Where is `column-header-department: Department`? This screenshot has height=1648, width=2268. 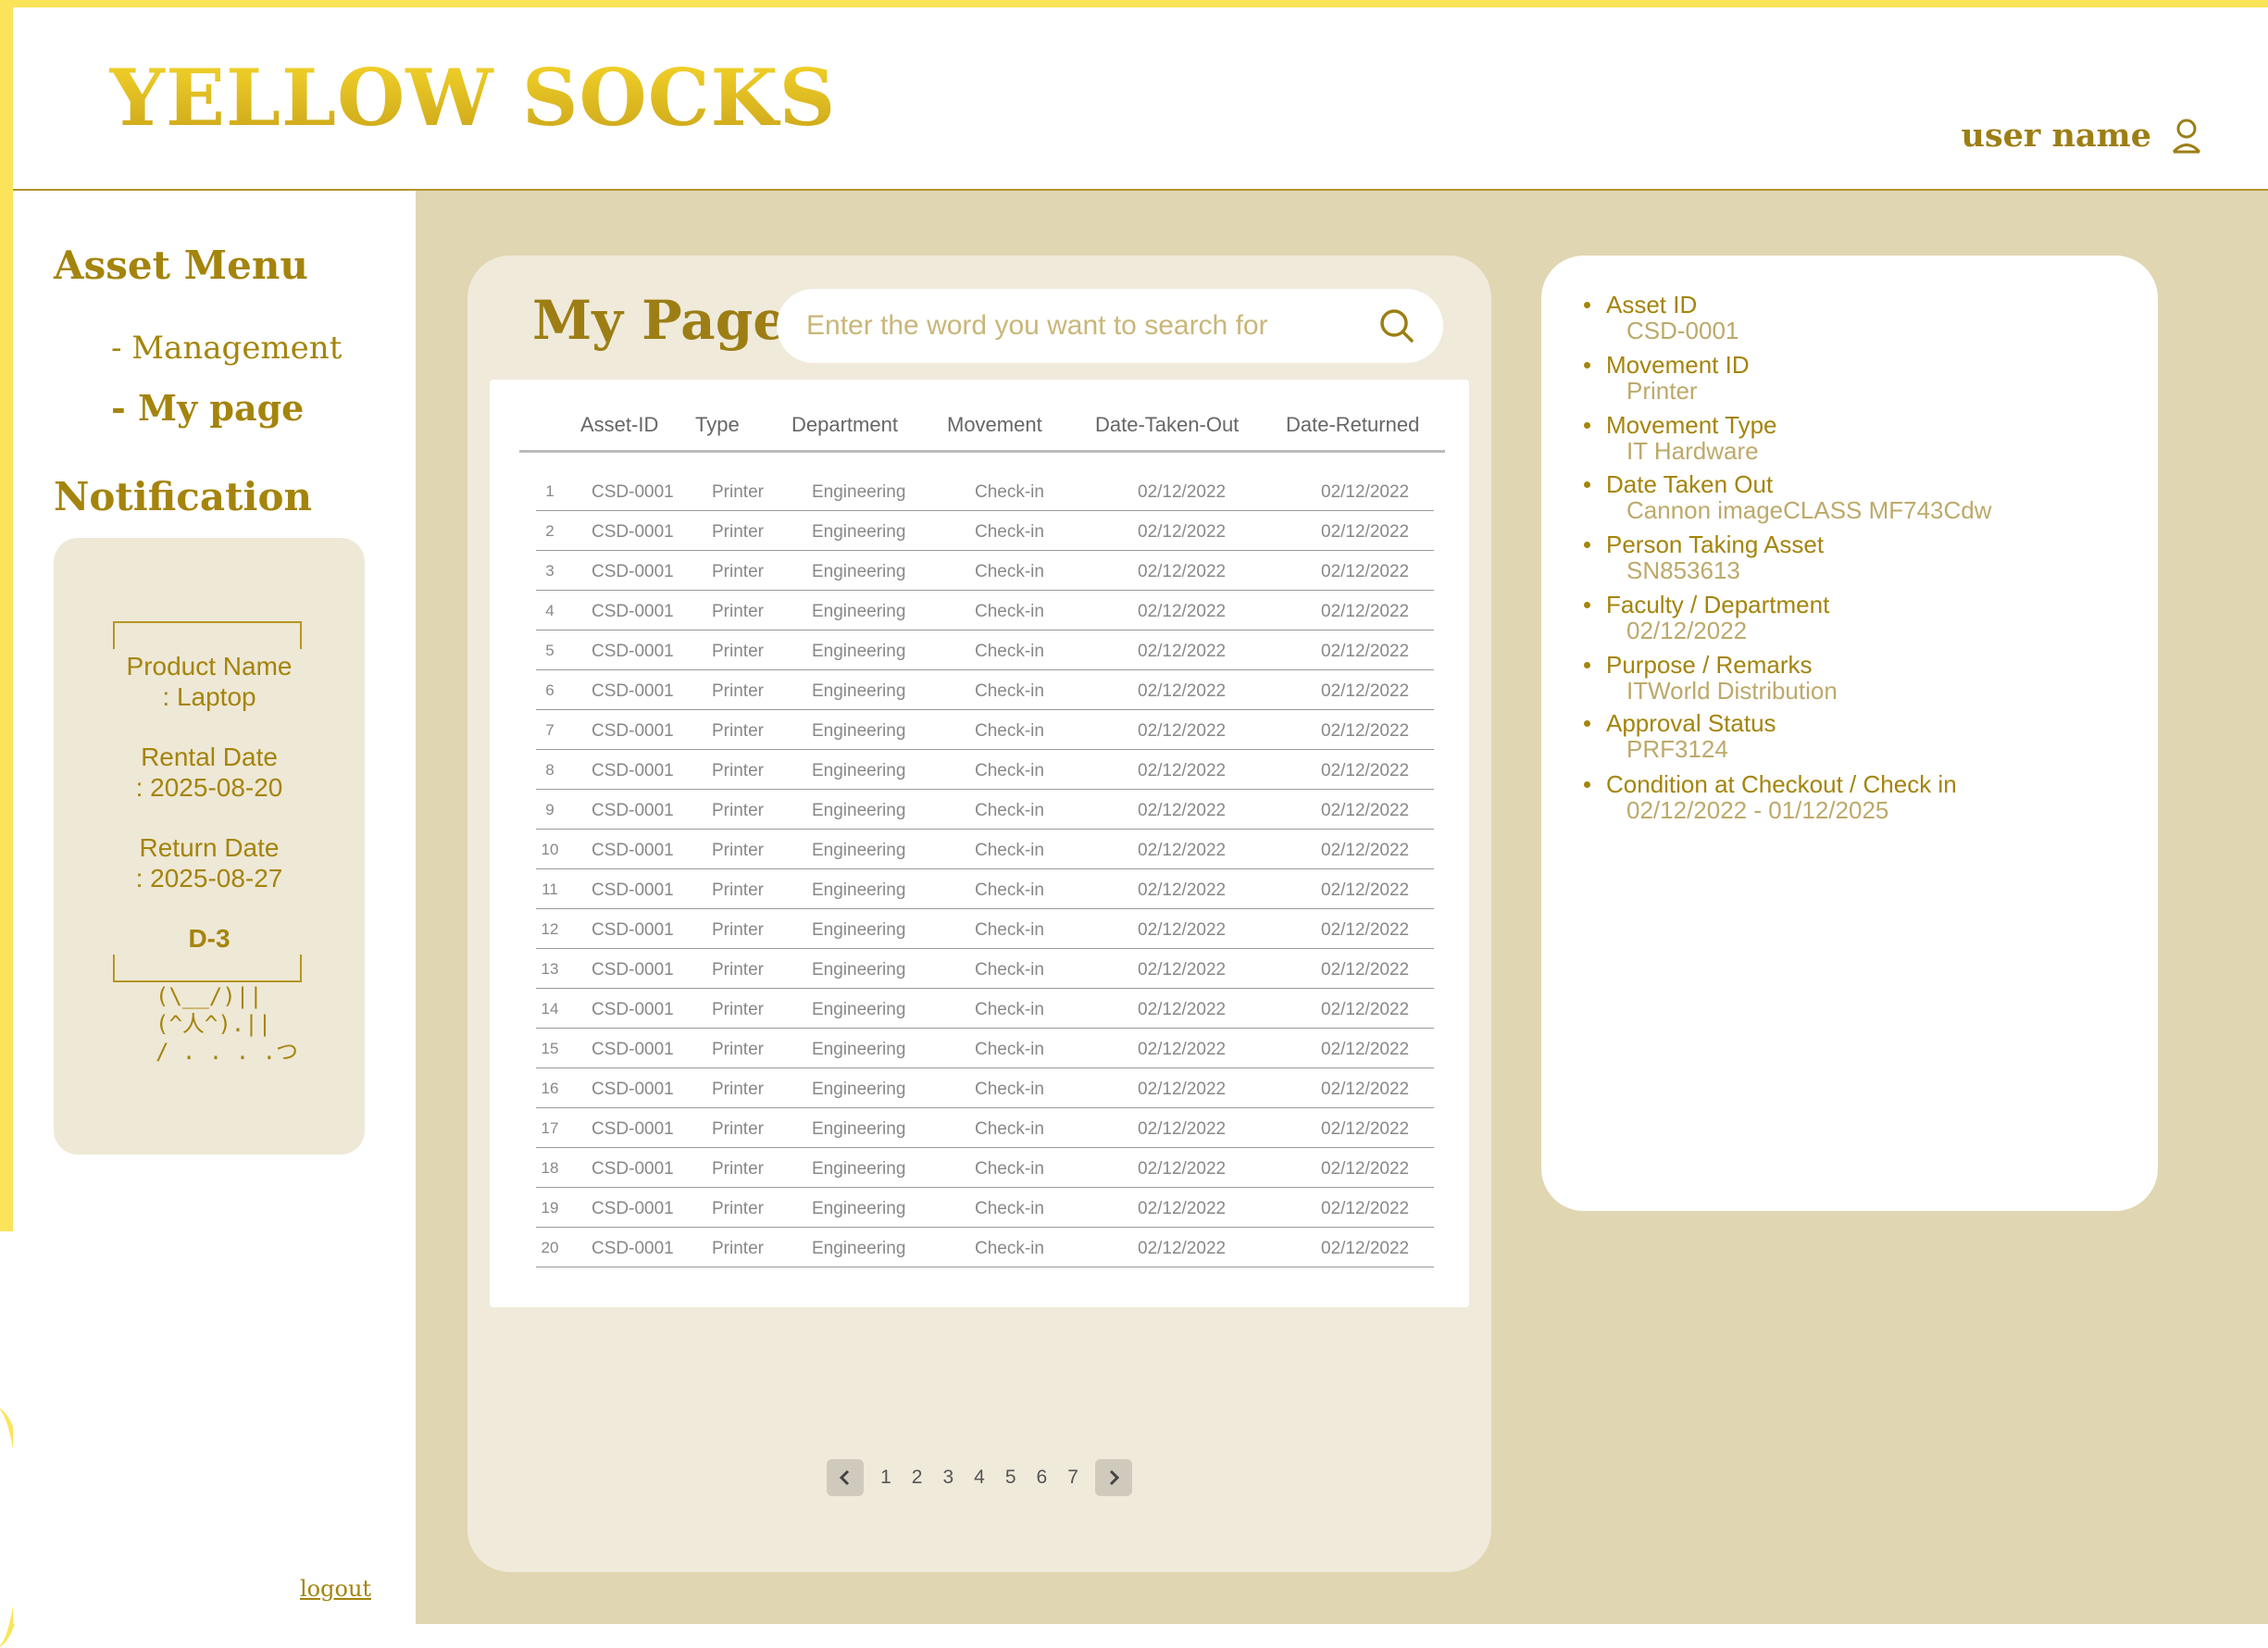 column-header-department: Department is located at coordinates (844, 425).